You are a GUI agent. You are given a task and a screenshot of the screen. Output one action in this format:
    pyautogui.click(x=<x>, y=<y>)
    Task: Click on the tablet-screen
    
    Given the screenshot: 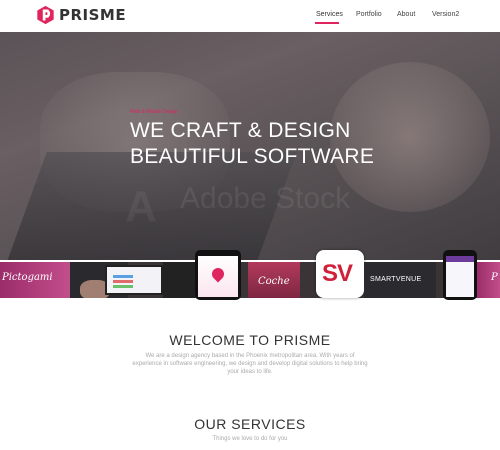 What is the action you would take?
    pyautogui.click(x=134, y=280)
    